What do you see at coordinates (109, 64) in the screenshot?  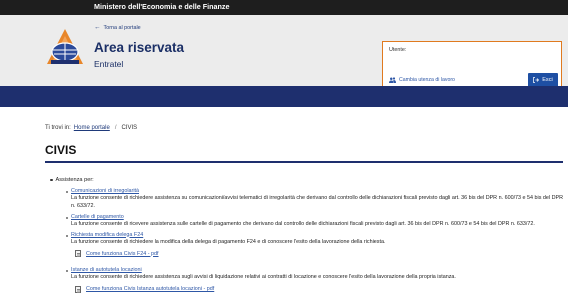 I see `area-subtitle: Entratel` at bounding box center [109, 64].